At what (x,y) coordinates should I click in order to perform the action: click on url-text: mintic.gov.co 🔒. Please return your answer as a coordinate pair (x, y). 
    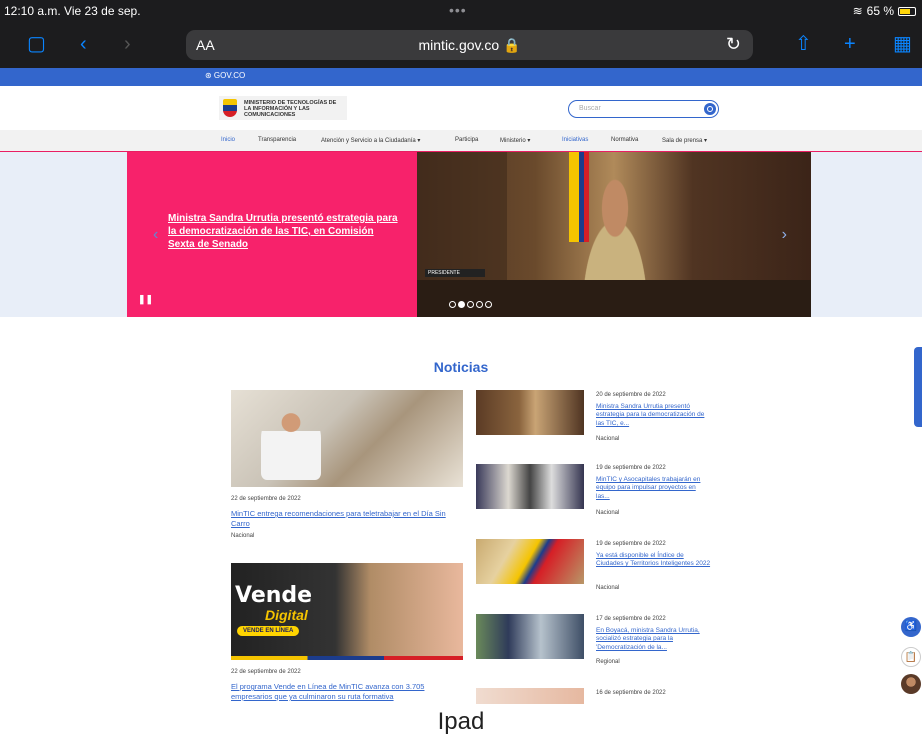
    Looking at the image, I should click on (469, 45).